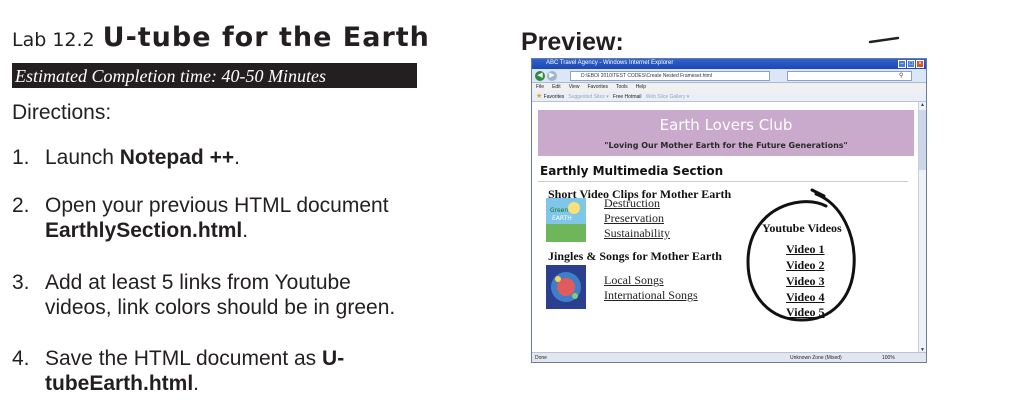  Describe the element at coordinates (144, 230) in the screenshot. I see `step-bold-text: EarthlySection.html` at that location.